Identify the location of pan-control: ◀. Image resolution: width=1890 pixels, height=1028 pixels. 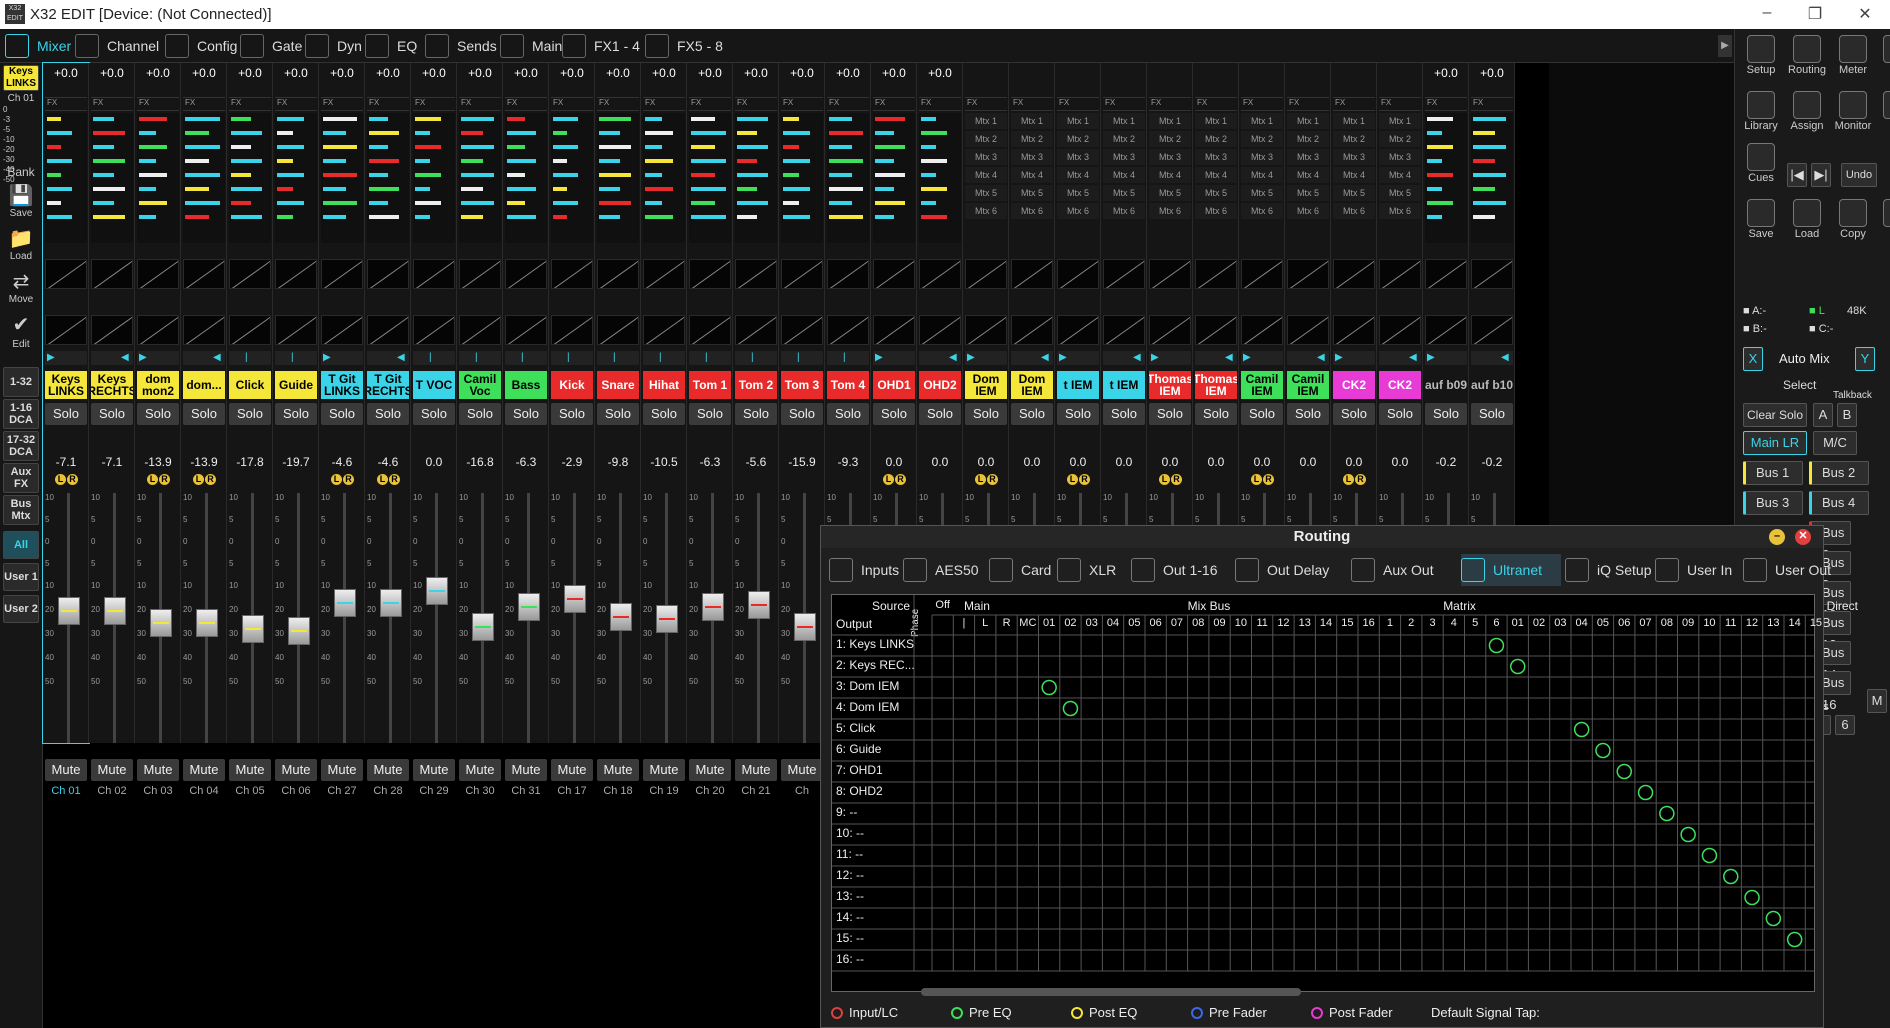
(1308, 358).